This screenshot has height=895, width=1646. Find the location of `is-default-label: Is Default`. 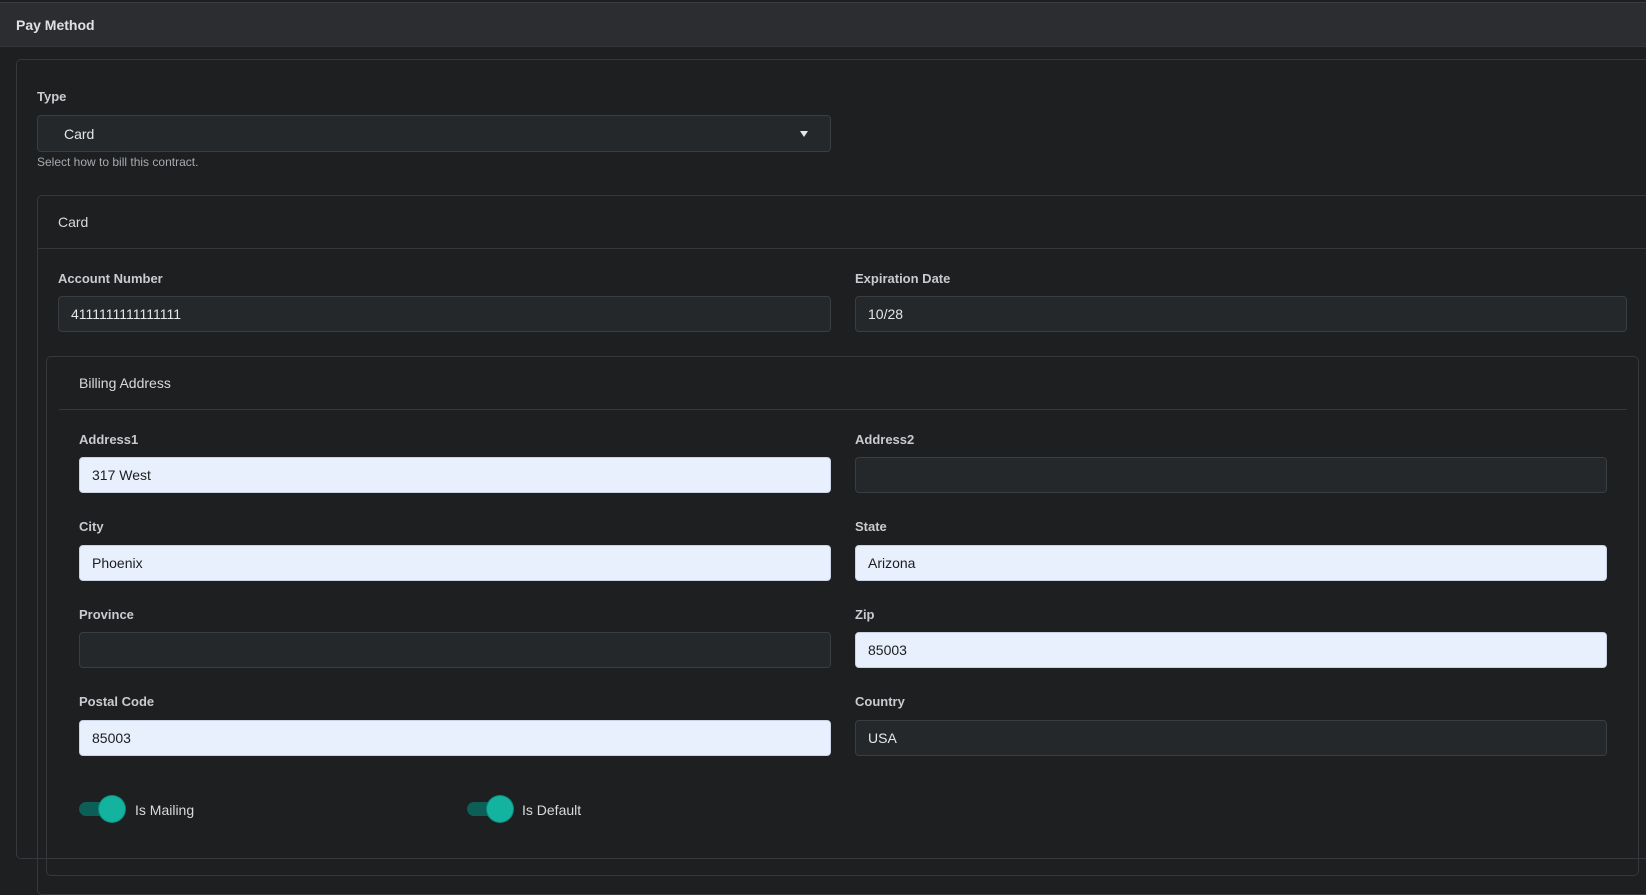

is-default-label: Is Default is located at coordinates (552, 810).